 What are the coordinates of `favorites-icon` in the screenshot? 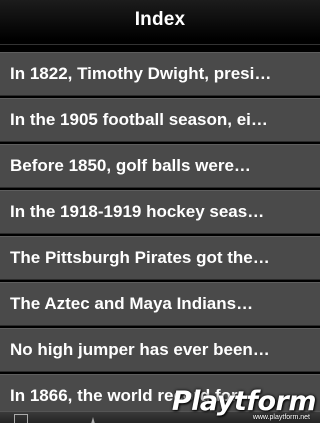 It's located at (93, 418).